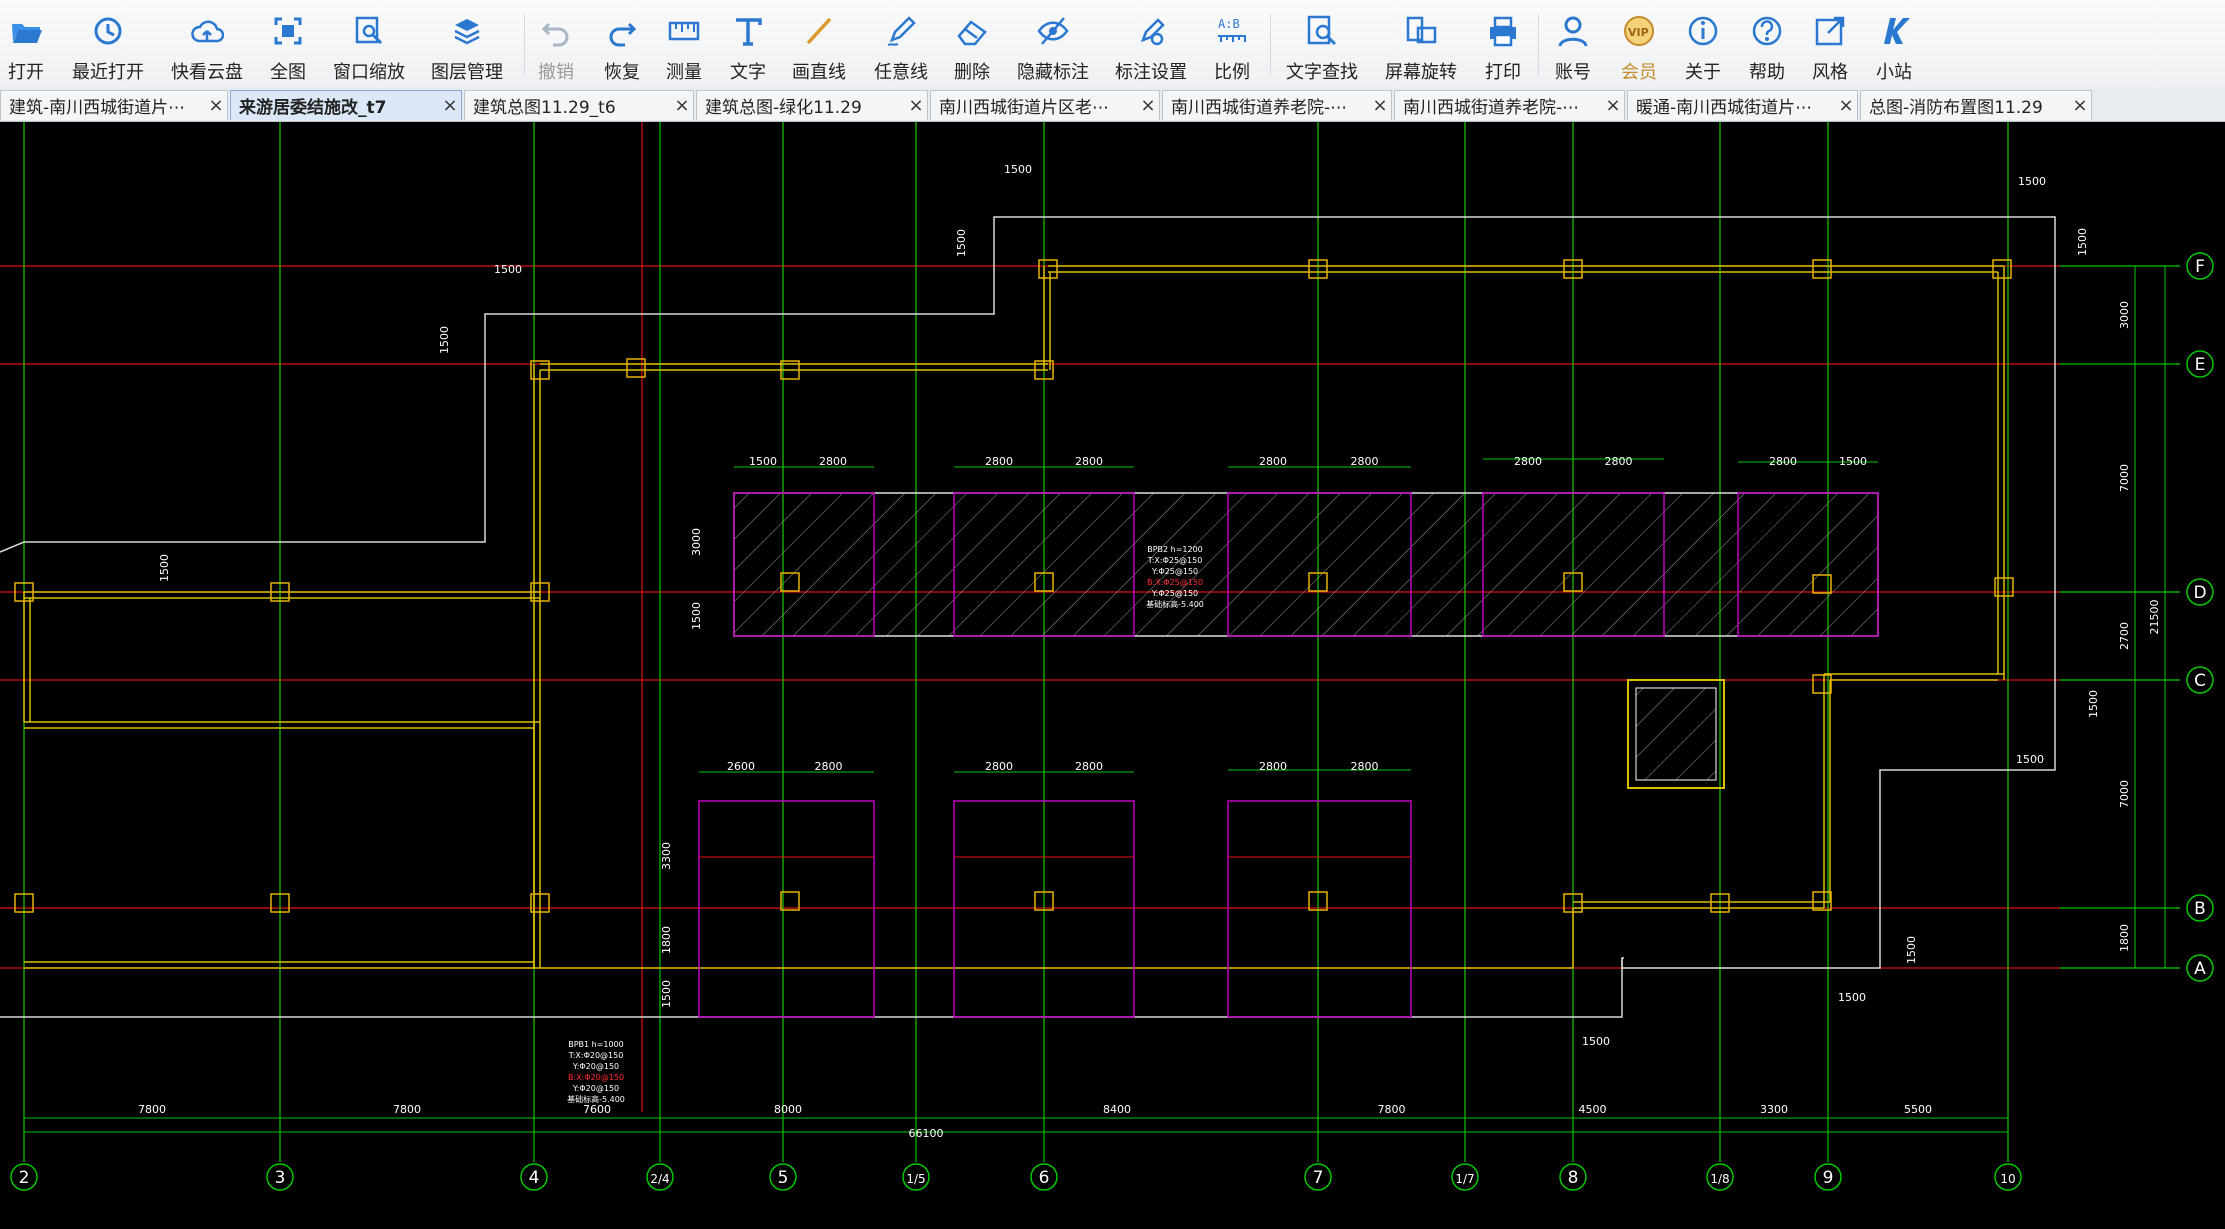 The width and height of the screenshot is (2225, 1229). What do you see at coordinates (24, 1178) in the screenshot?
I see `axis-label: 2` at bounding box center [24, 1178].